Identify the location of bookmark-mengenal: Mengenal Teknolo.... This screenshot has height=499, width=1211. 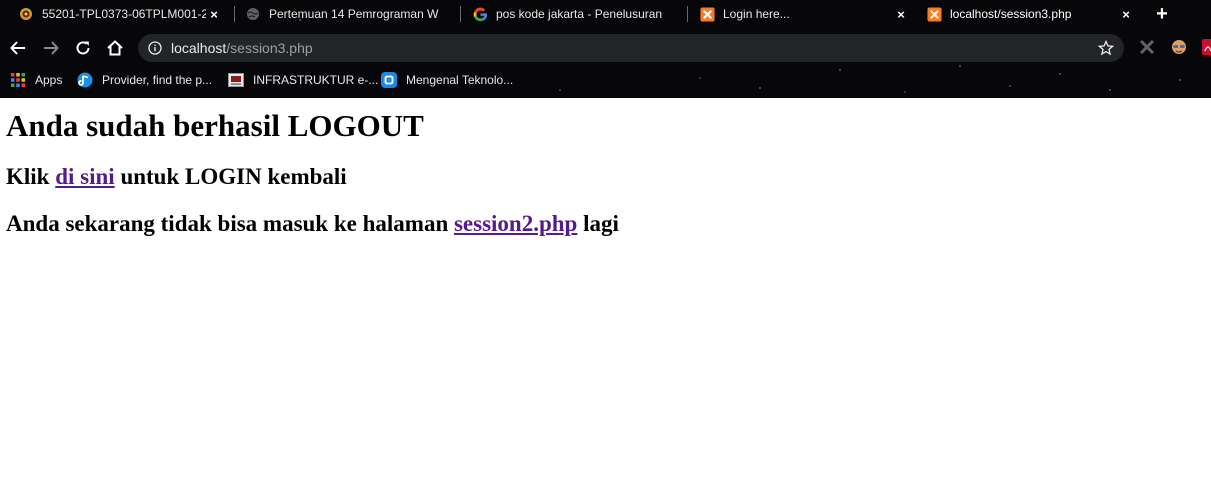
(447, 80).